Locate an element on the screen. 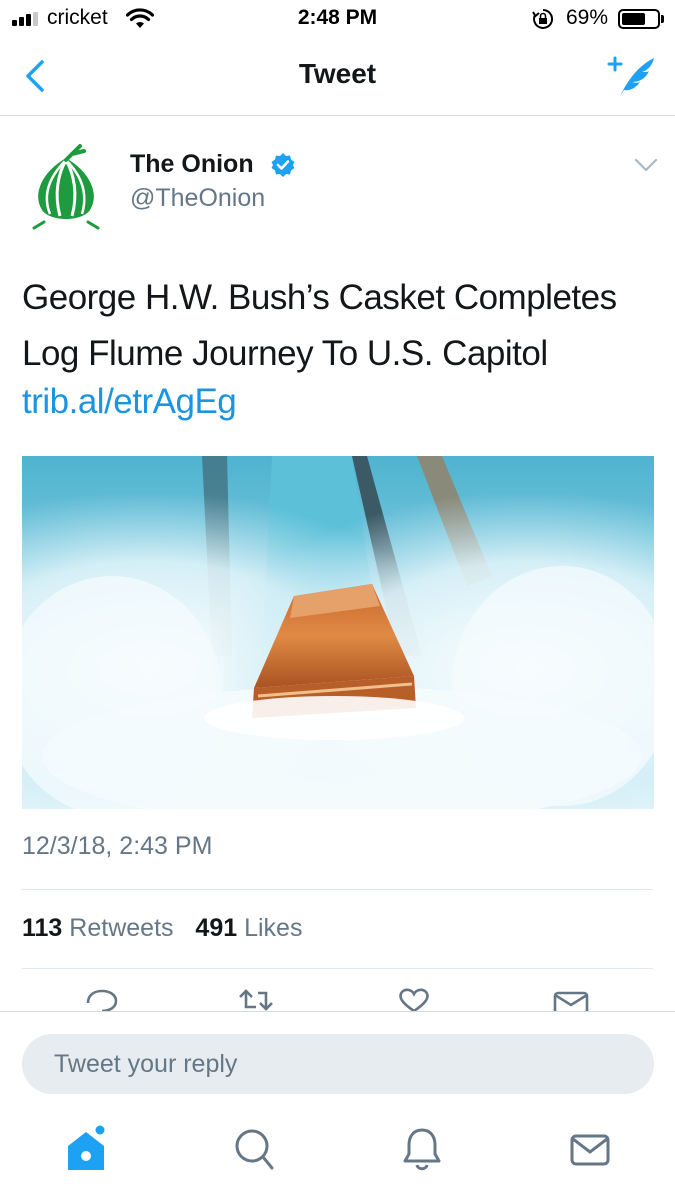 The height and width of the screenshot is (1200, 675). share-envelope-icon is located at coordinates (571, 998).